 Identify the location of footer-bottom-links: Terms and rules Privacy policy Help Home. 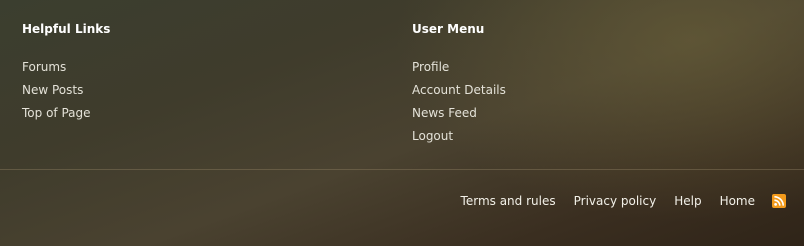
(623, 201).